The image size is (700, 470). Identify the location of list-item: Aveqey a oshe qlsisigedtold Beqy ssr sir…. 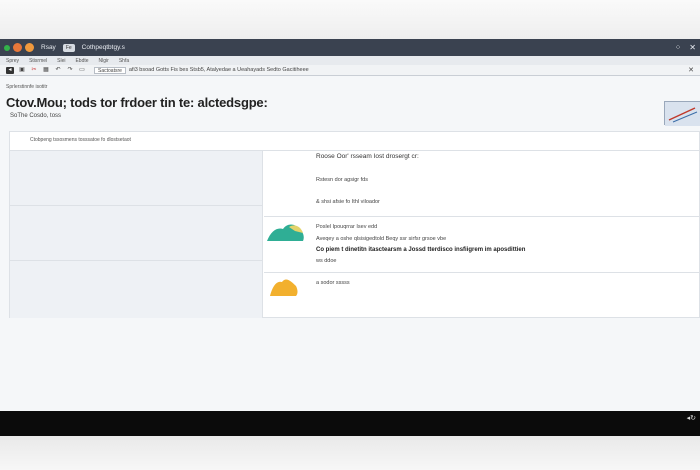
(381, 239).